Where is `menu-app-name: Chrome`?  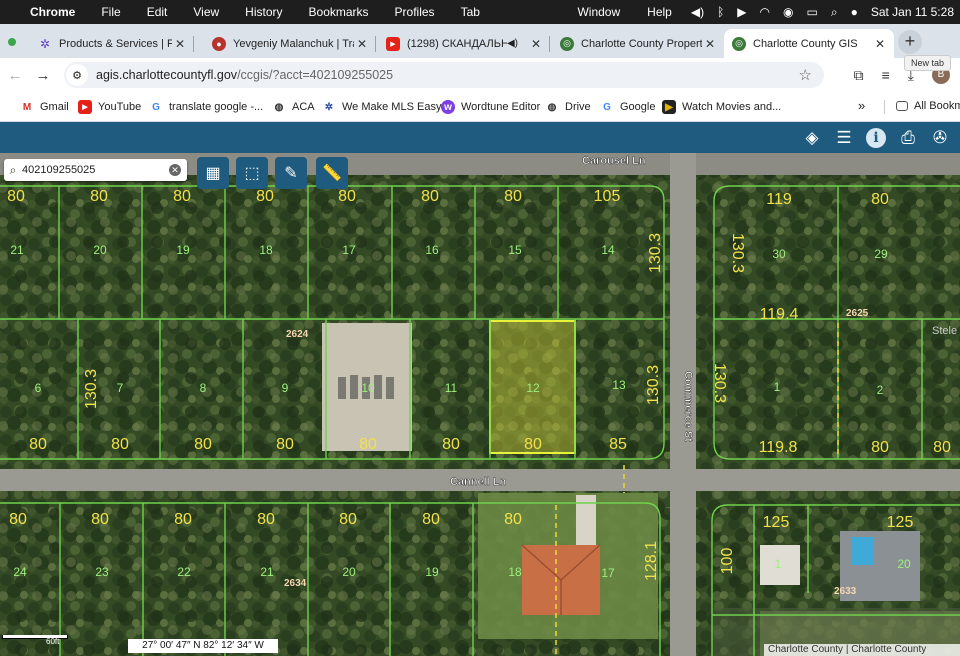 menu-app-name: Chrome is located at coordinates (52, 12).